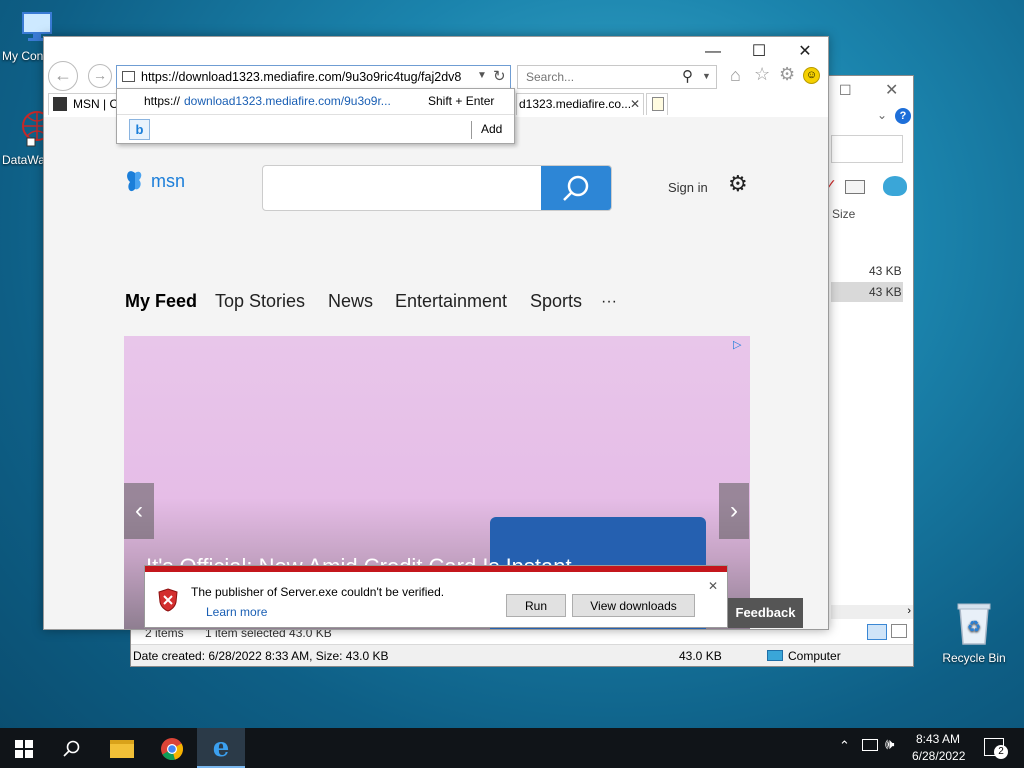 Image resolution: width=1024 pixels, height=768 pixels. What do you see at coordinates (491, 129) in the screenshot?
I see `add-search-provider-button: Add` at bounding box center [491, 129].